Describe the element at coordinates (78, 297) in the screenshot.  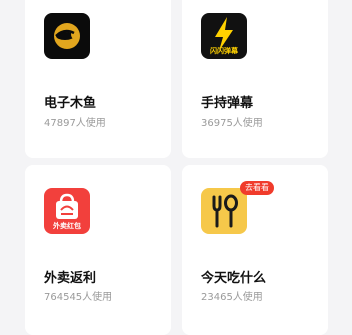
I see `usage-count: 764545人使用` at that location.